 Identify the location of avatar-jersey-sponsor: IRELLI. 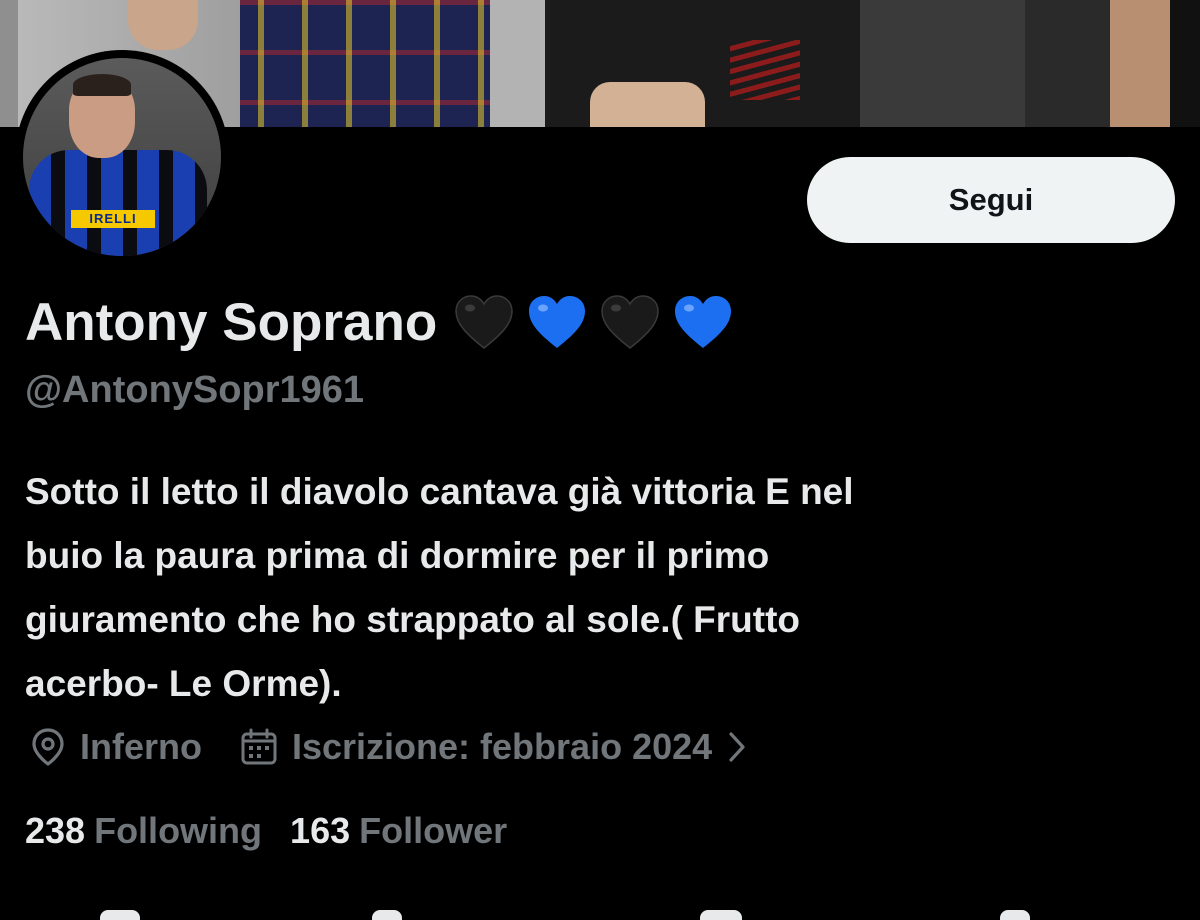
(113, 219).